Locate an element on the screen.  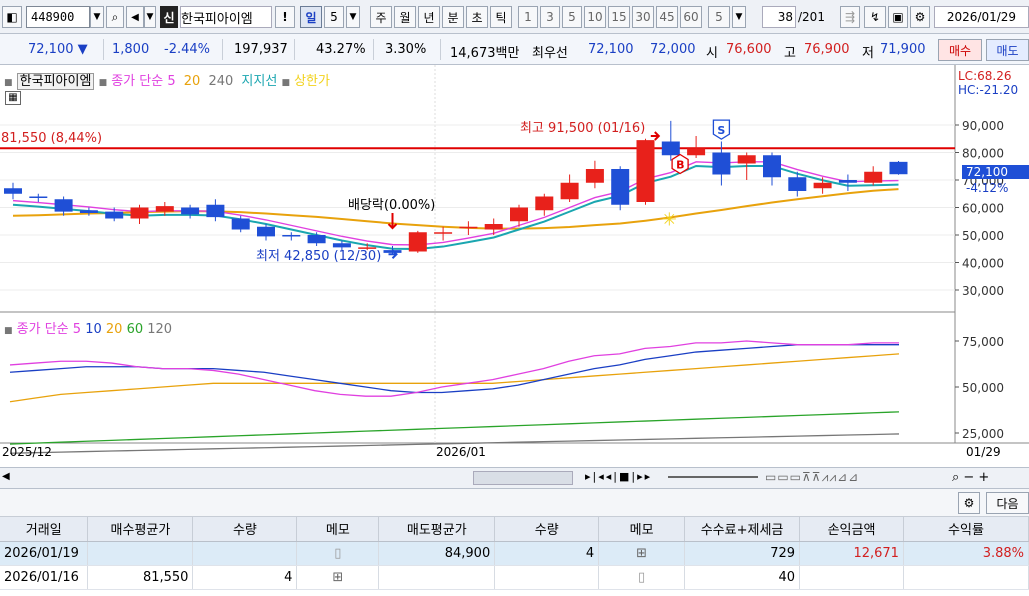
cell-fee: 729 is located at coordinates (742, 553).